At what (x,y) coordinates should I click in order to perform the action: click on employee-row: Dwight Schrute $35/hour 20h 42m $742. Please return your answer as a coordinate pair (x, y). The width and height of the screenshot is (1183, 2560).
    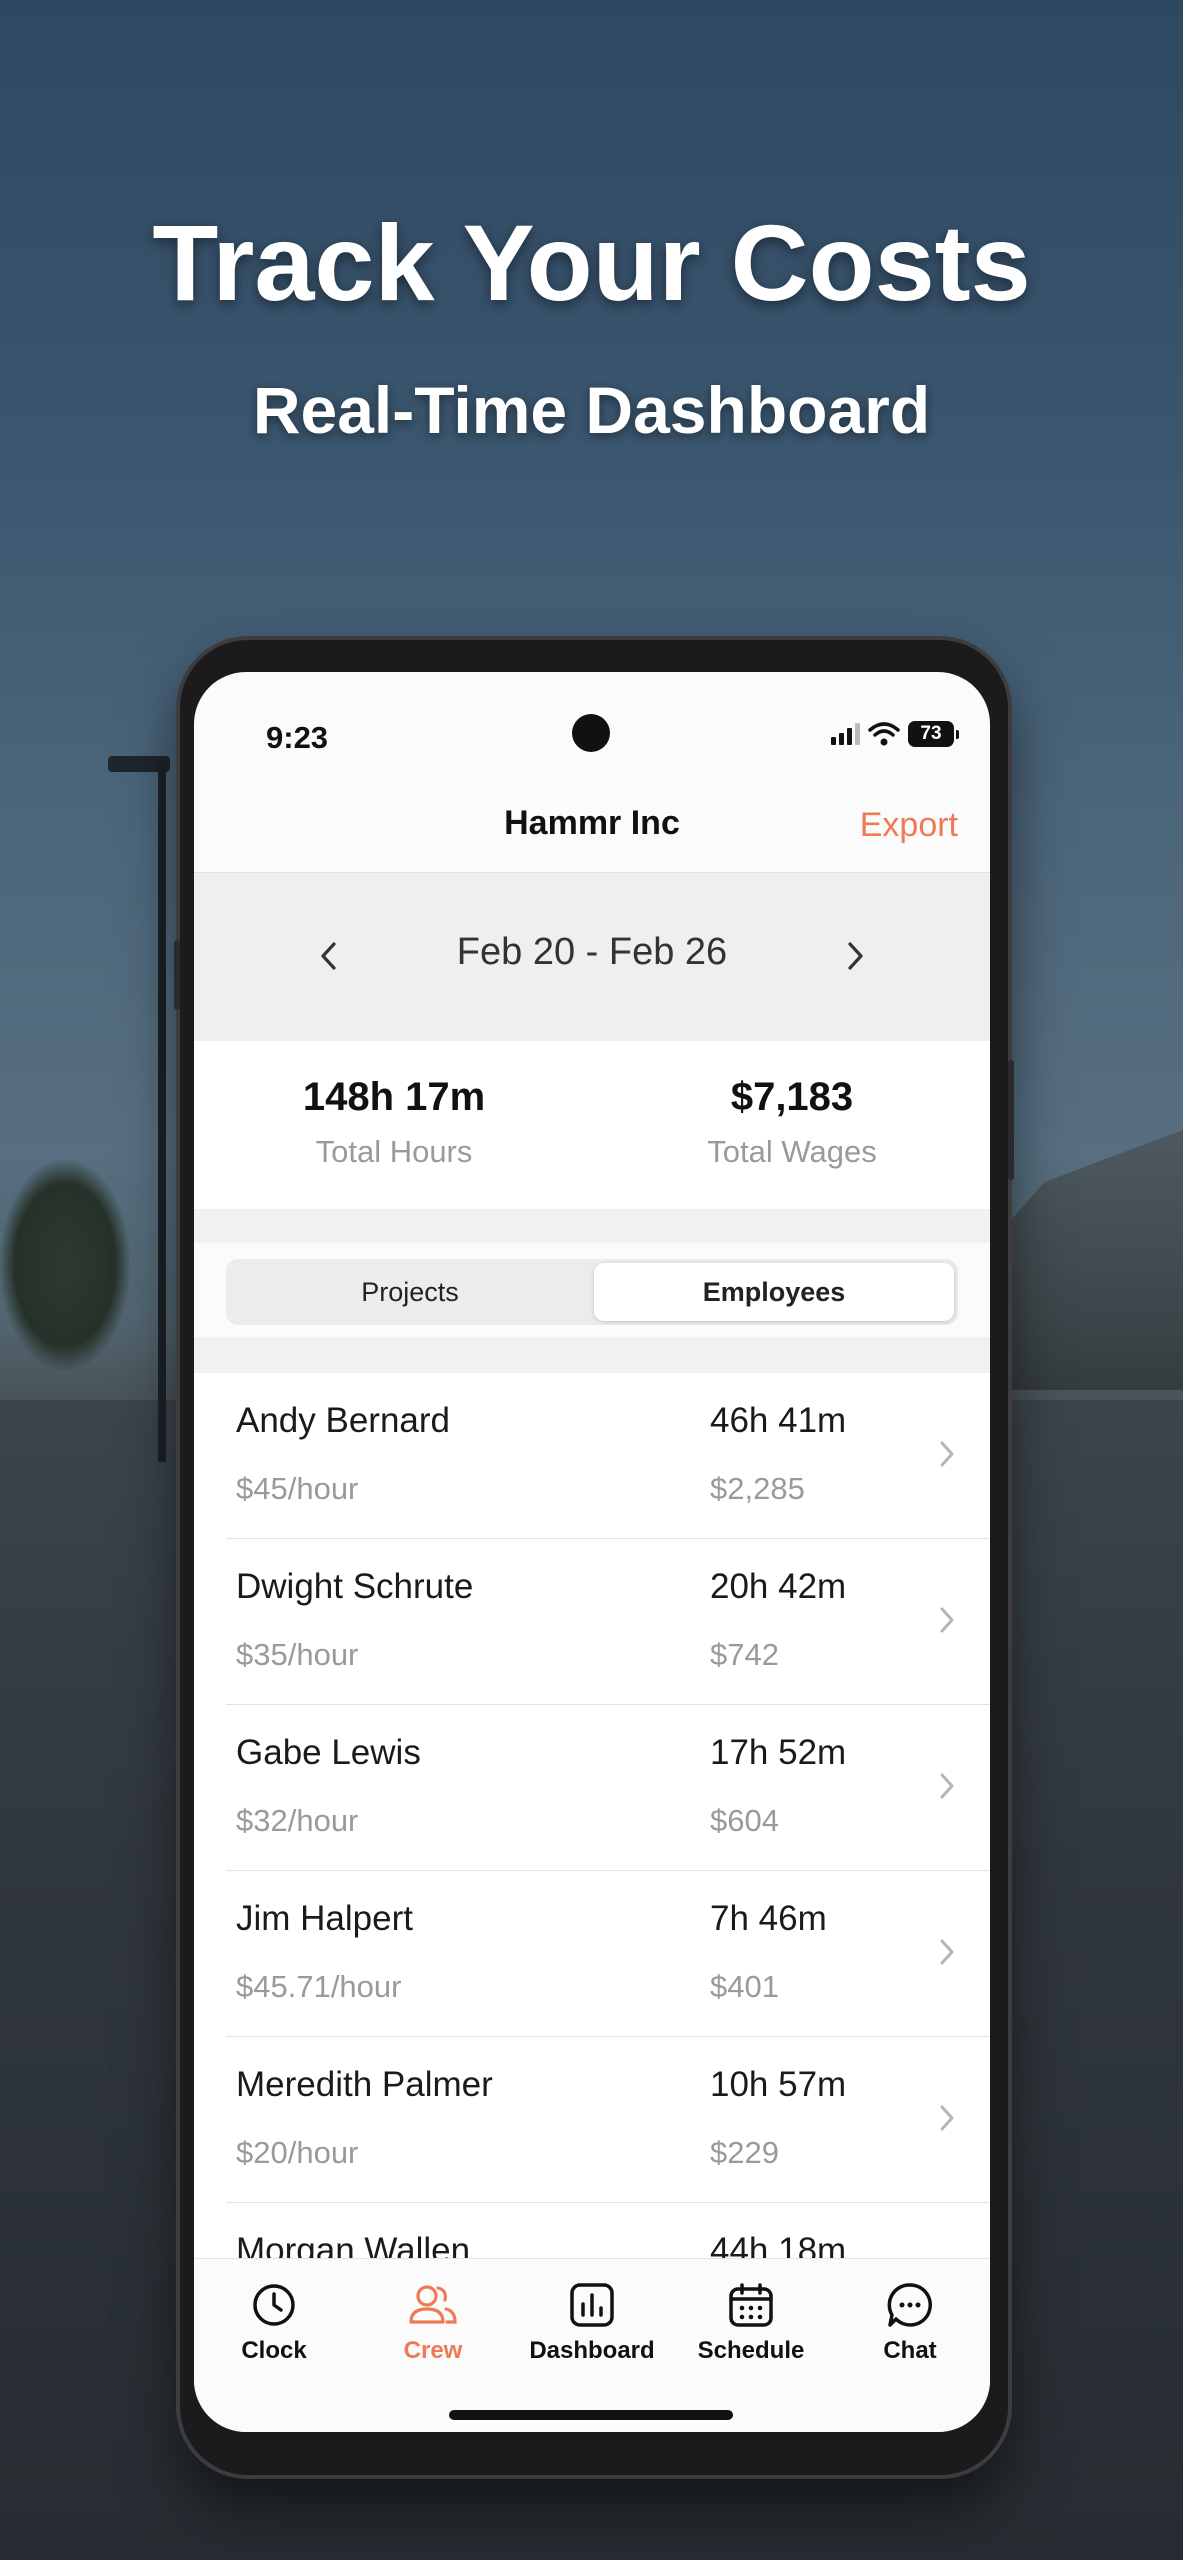
    Looking at the image, I should click on (592, 1622).